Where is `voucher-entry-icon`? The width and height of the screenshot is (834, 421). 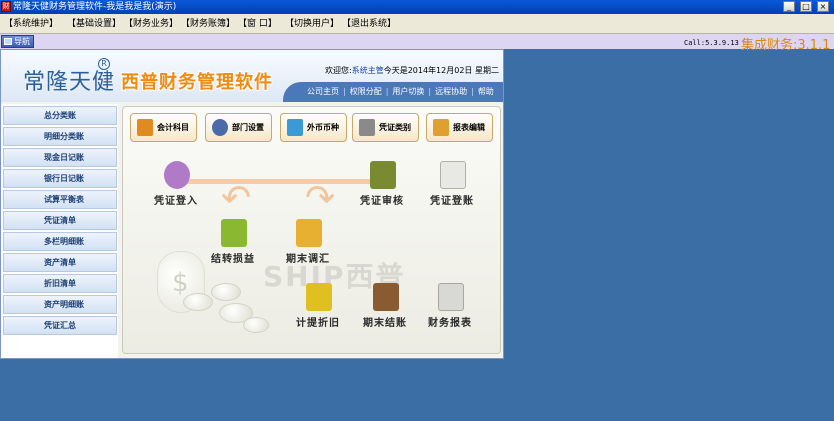
voucher-entry-icon is located at coordinates (177, 175).